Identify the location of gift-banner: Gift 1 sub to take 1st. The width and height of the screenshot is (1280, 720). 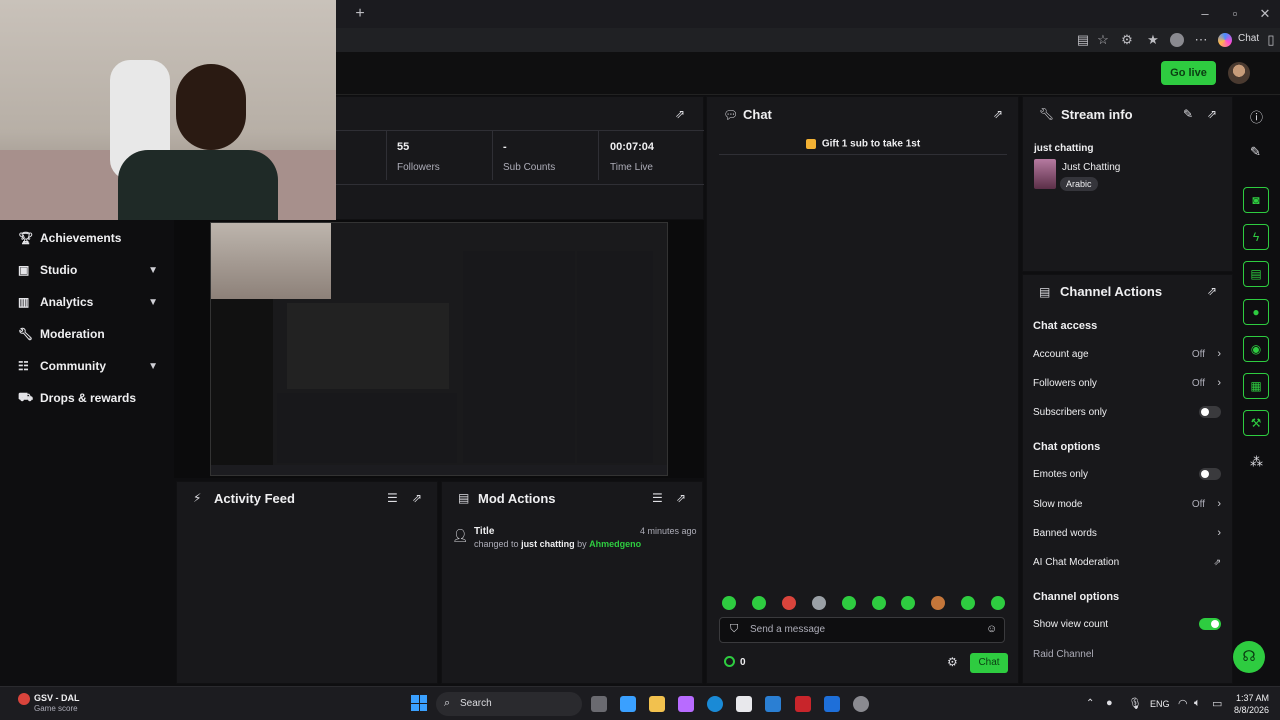
(863, 145).